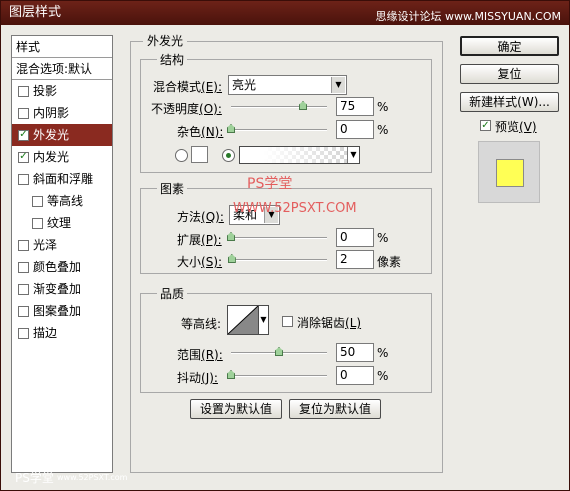 Image resolution: width=570 pixels, height=491 pixels. I want to click on spread-slider, so click(277, 236).